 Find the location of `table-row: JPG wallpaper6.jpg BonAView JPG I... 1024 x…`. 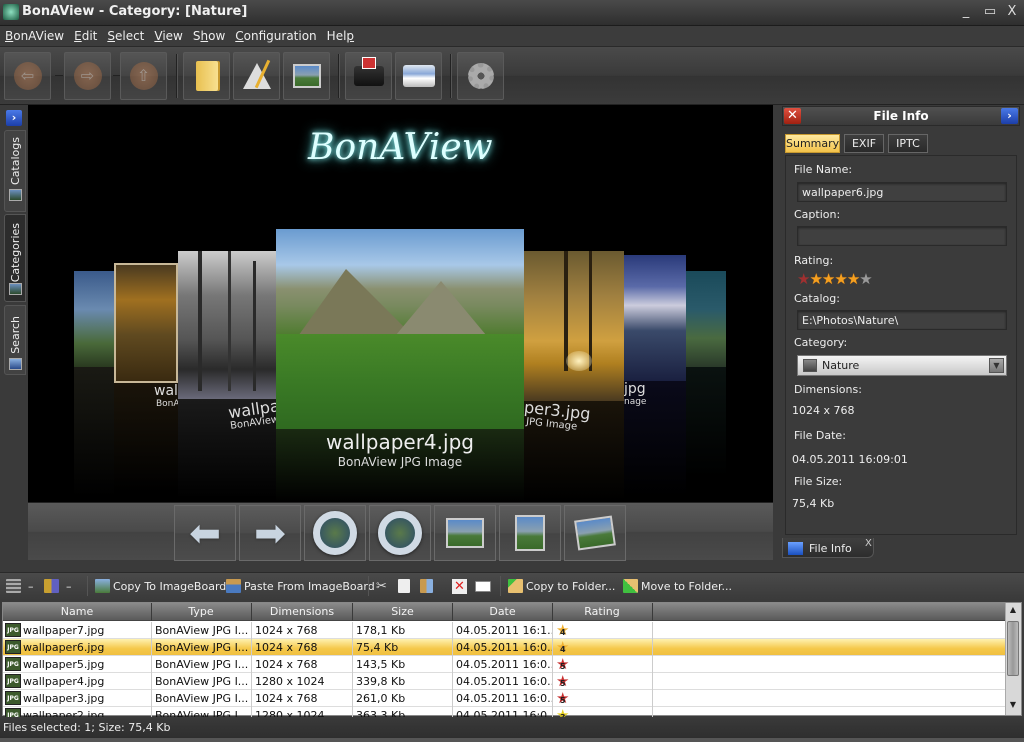

table-row: JPG wallpaper6.jpg BonAView JPG I... 1024 x… is located at coordinates (504, 647).